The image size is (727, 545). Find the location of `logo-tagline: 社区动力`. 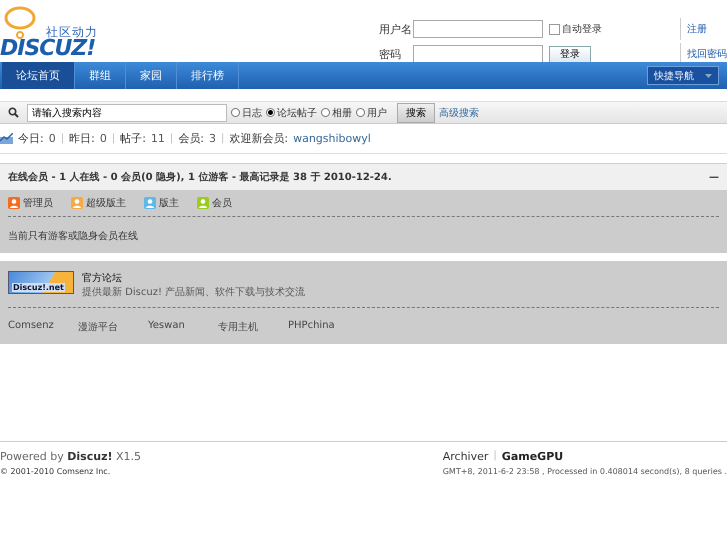

logo-tagline: 社区动力 is located at coordinates (72, 31).